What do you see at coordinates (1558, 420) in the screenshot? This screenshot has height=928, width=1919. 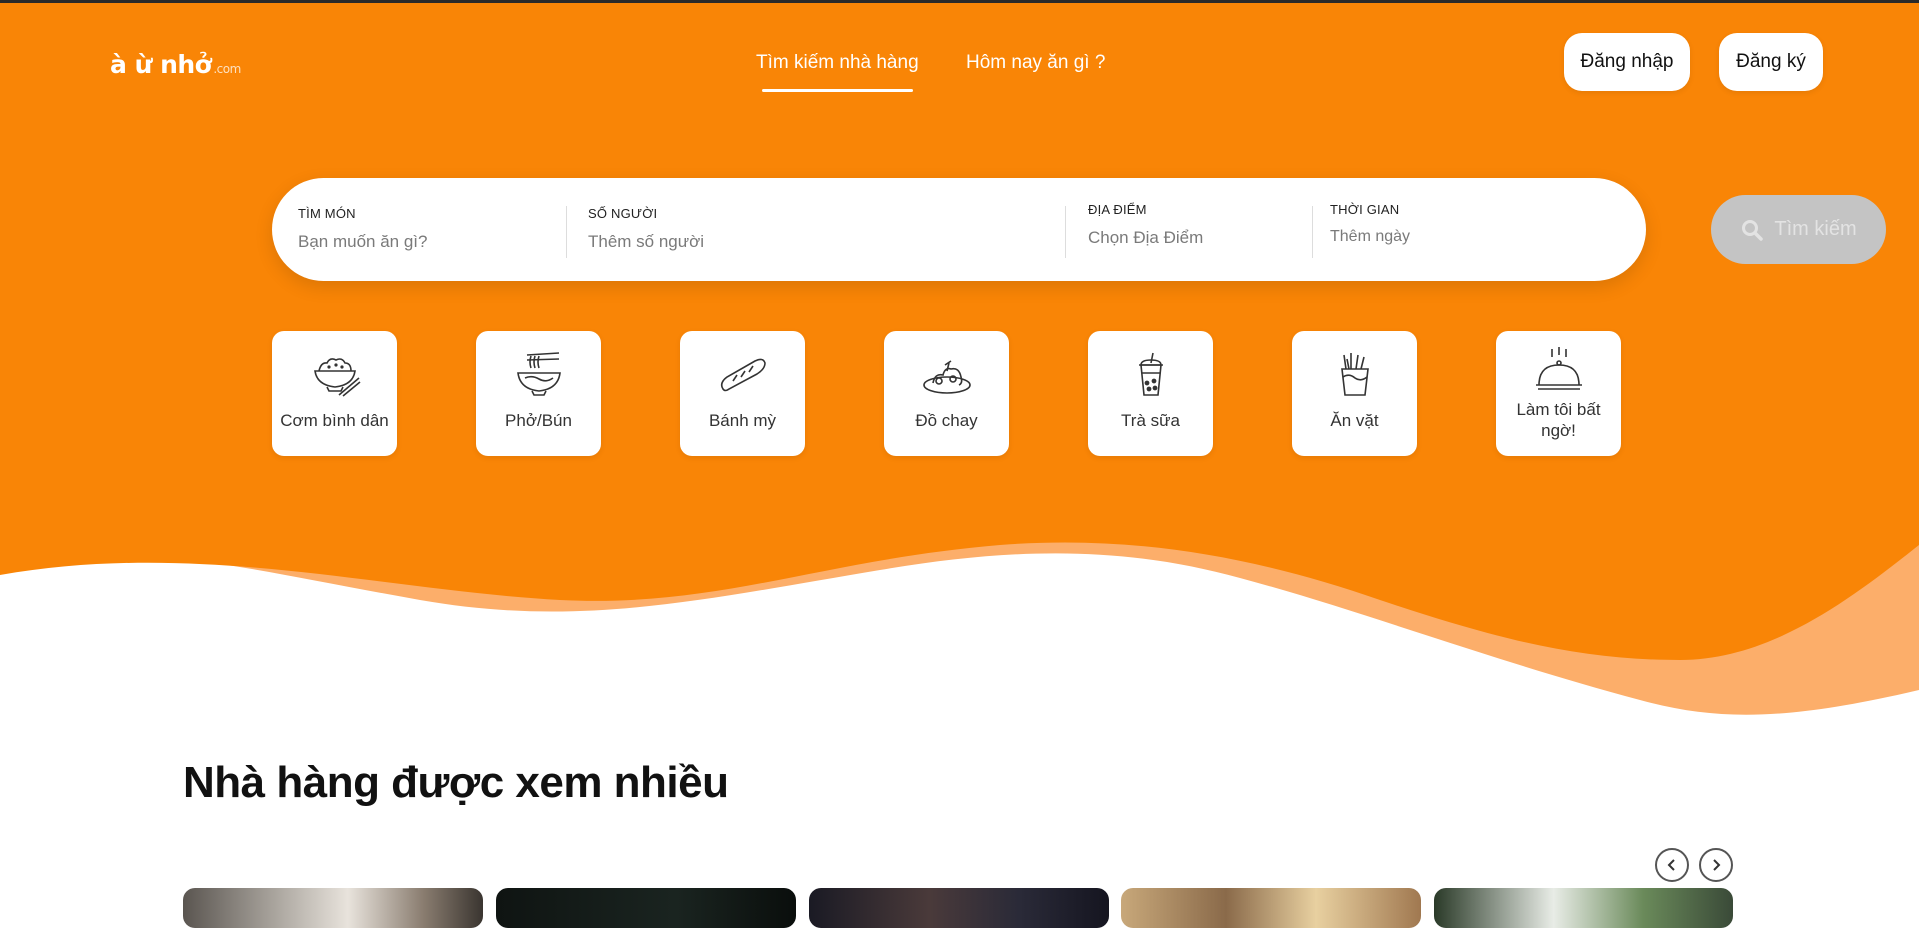 I see `category-label: Làm tôi bất ngờ!` at bounding box center [1558, 420].